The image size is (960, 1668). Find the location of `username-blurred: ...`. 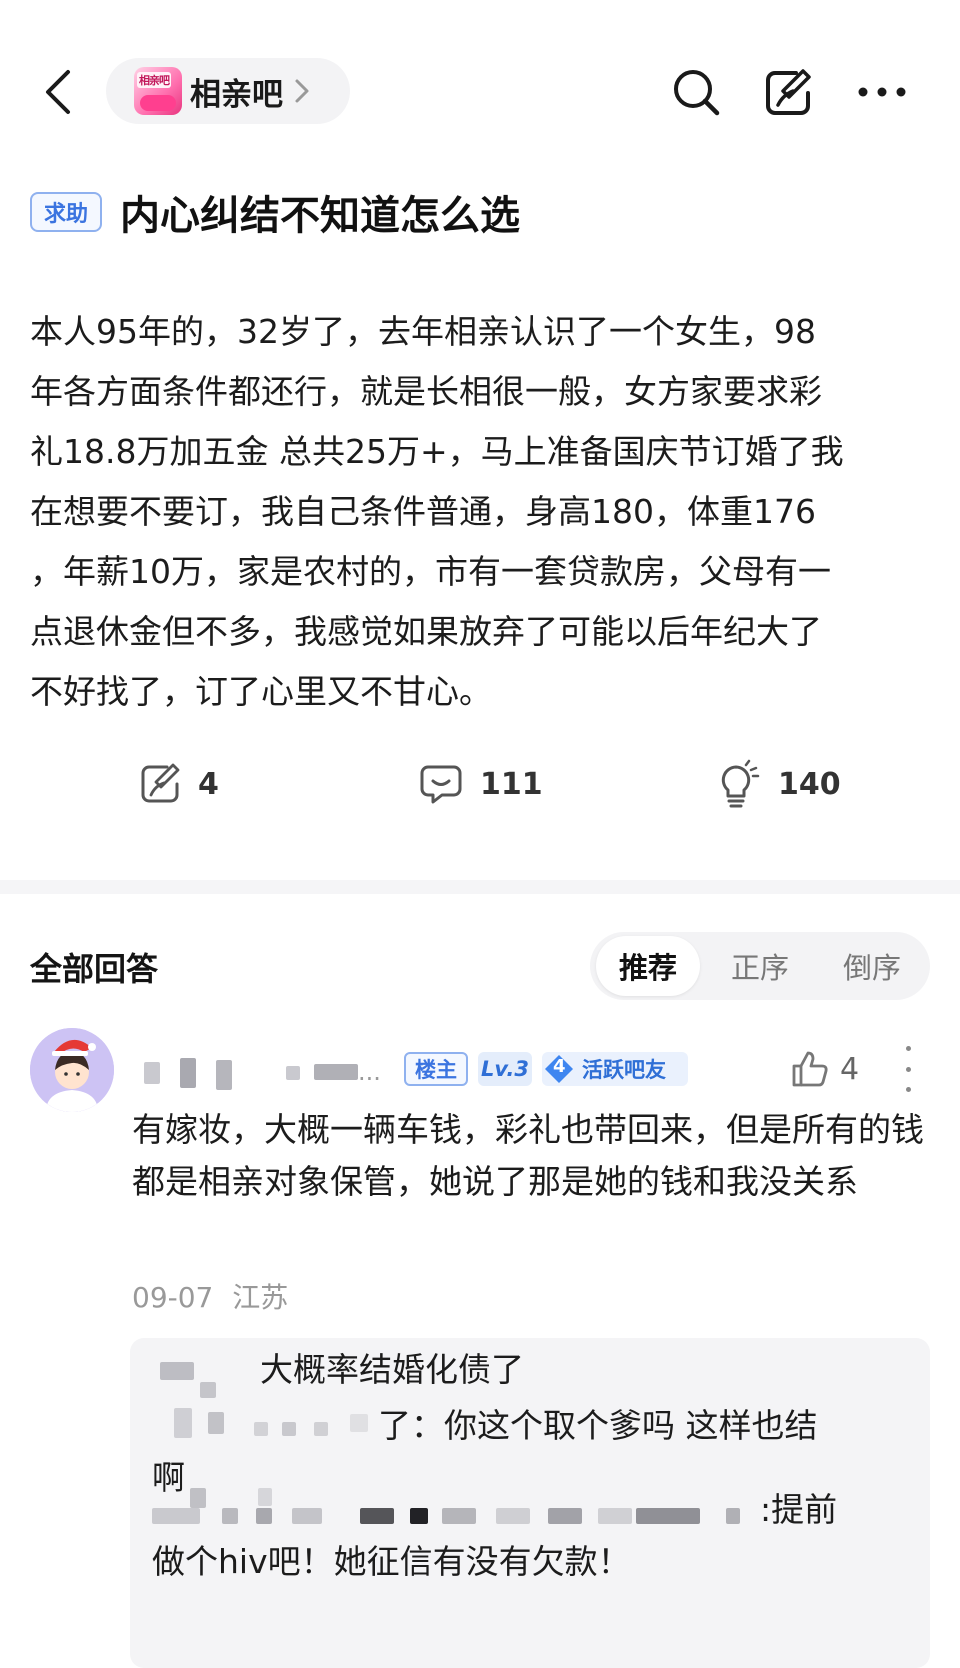

username-blurred: ... is located at coordinates (258, 1076).